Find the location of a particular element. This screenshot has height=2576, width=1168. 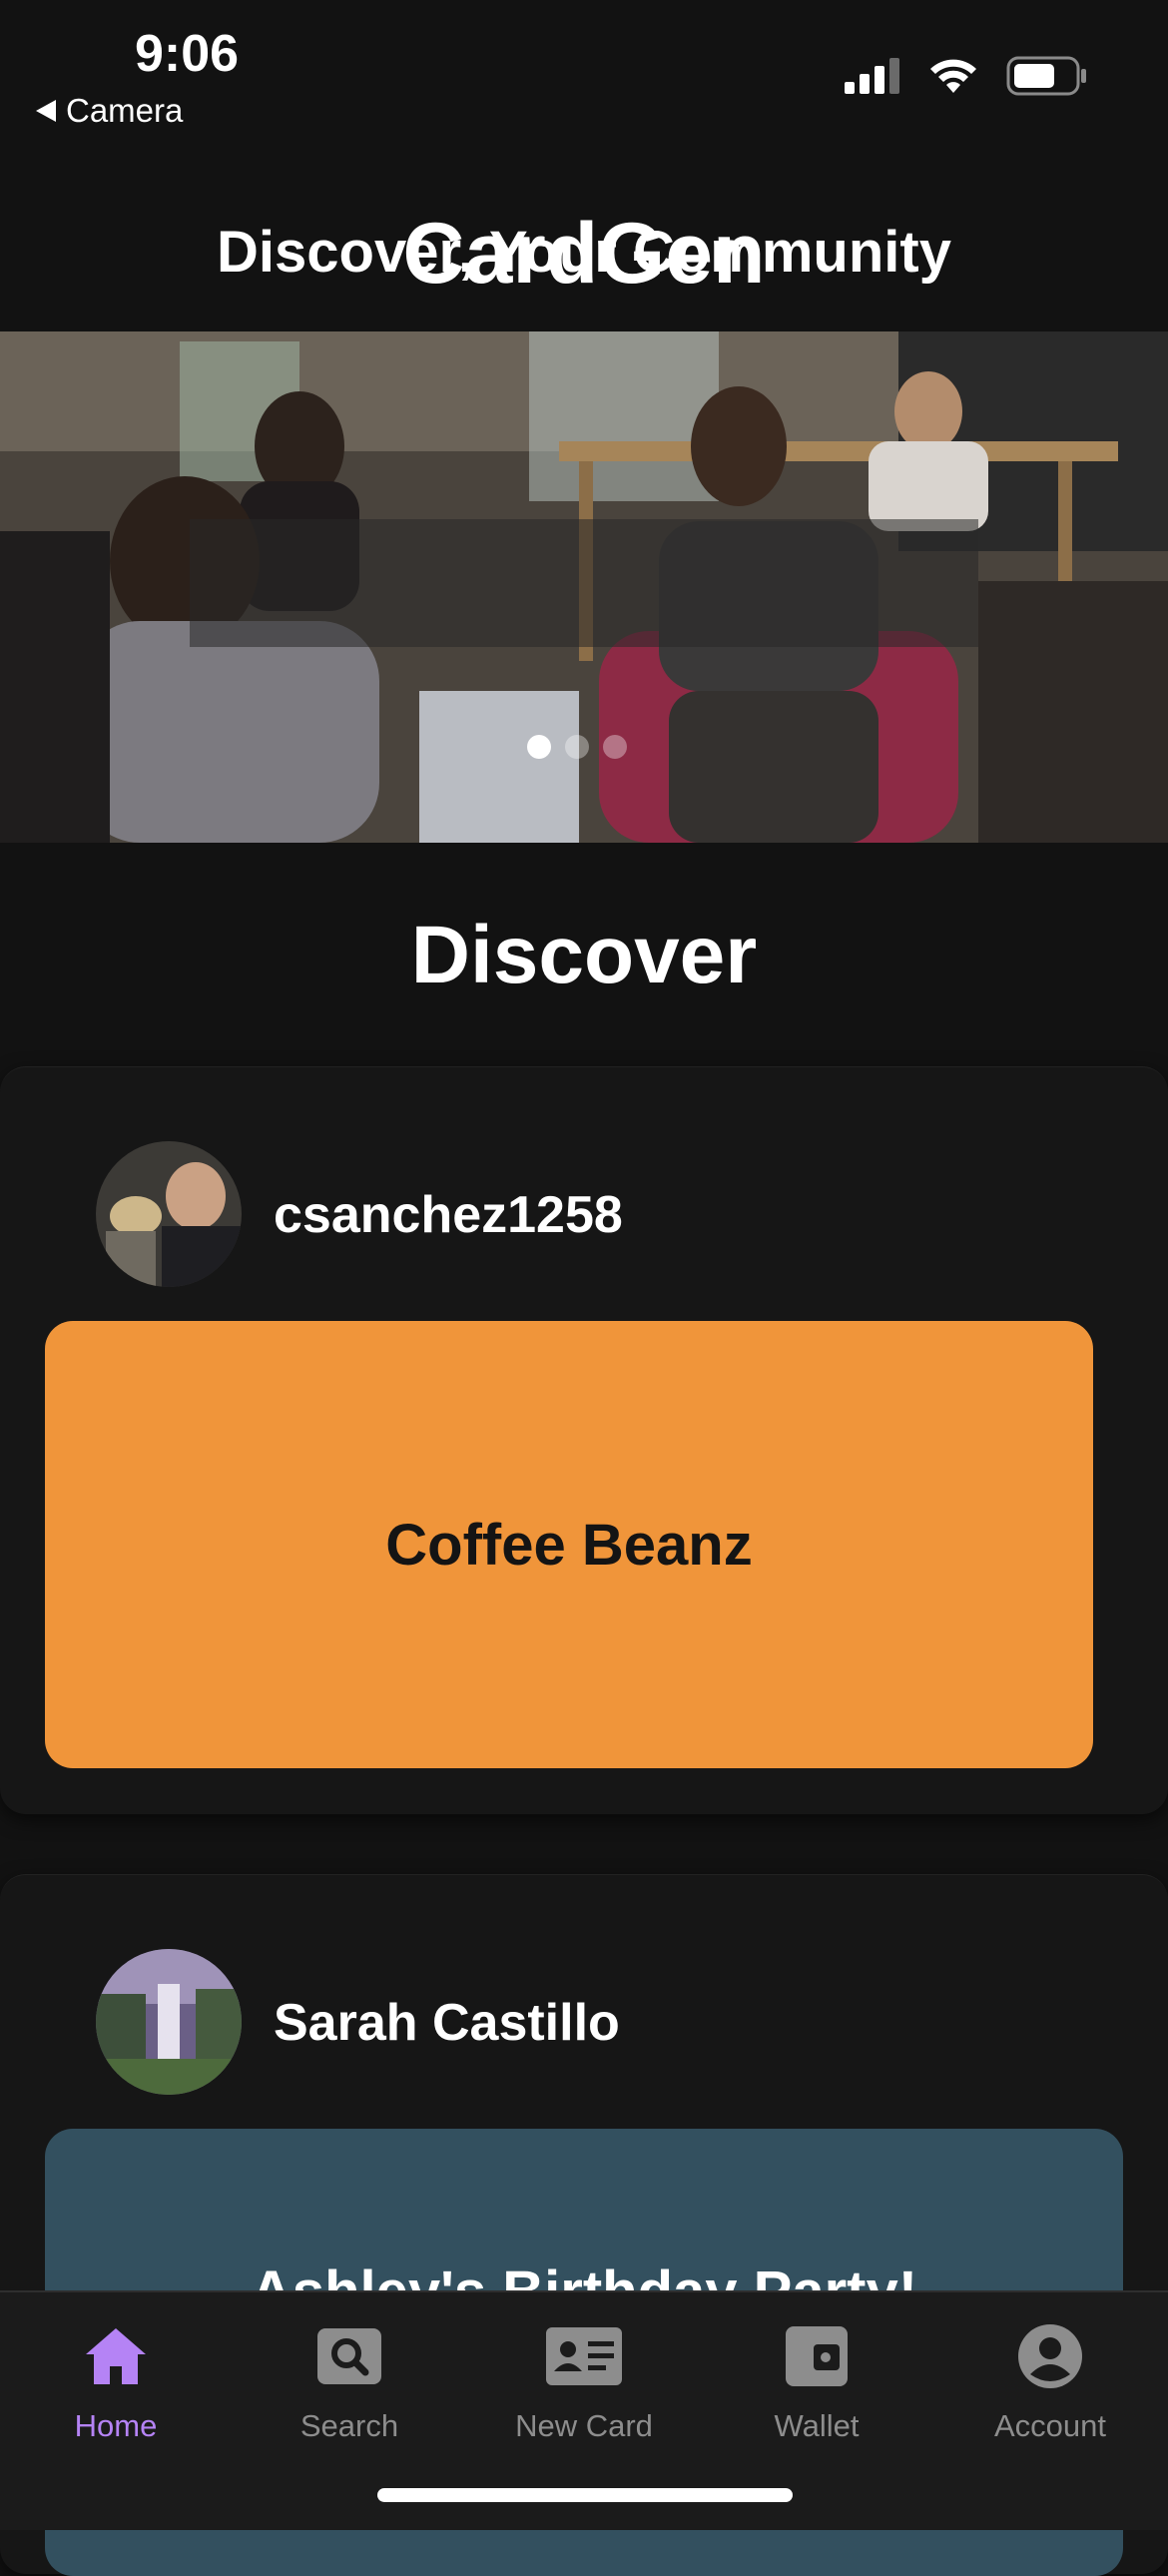

status-time: 9:06 is located at coordinates (187, 54).